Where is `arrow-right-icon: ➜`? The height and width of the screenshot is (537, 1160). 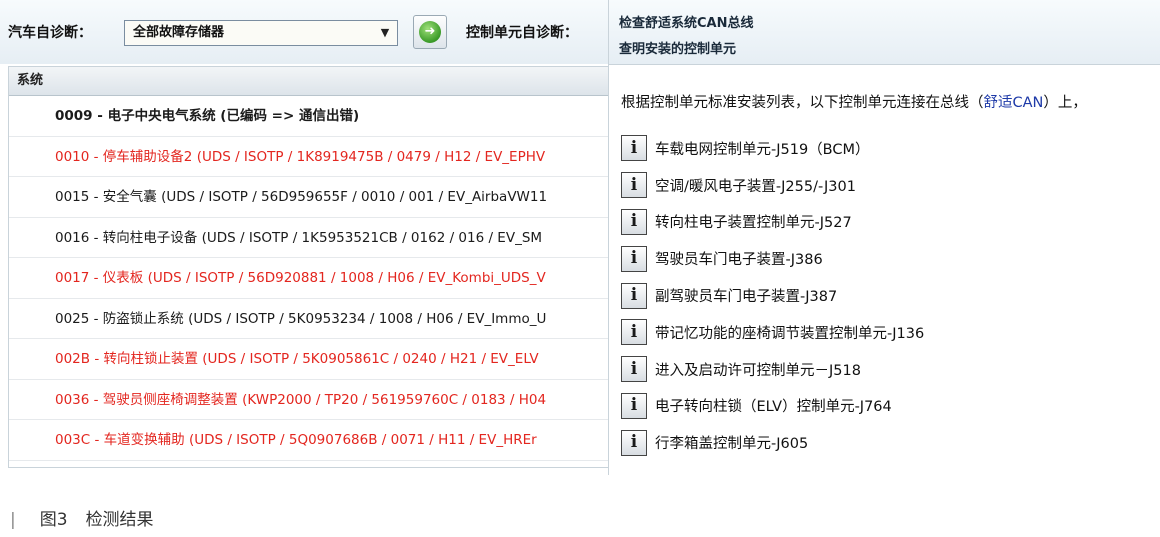 arrow-right-icon: ➜ is located at coordinates (430, 32).